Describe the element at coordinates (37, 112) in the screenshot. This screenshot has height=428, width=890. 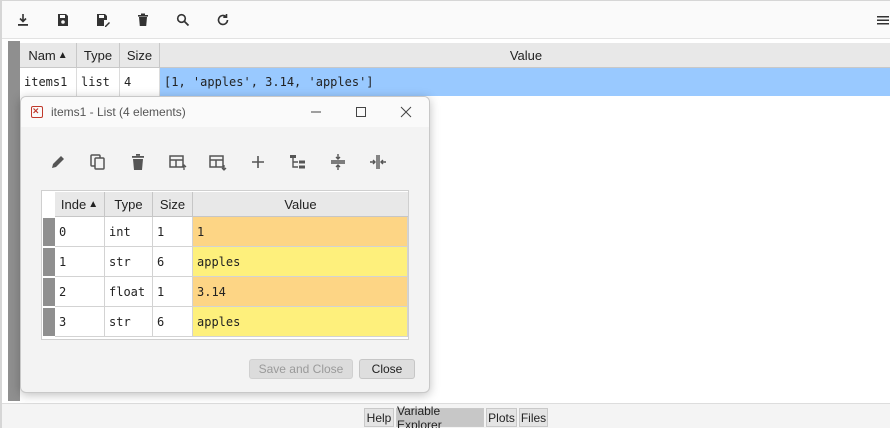
I see `app-logo-icon` at that location.